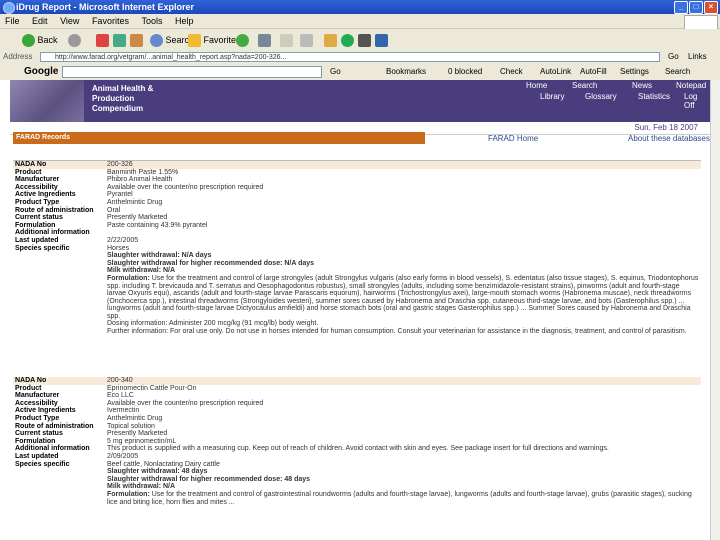 The height and width of the screenshot is (540, 720). What do you see at coordinates (40, 21) in the screenshot?
I see `menu-edit: Edit` at bounding box center [40, 21].